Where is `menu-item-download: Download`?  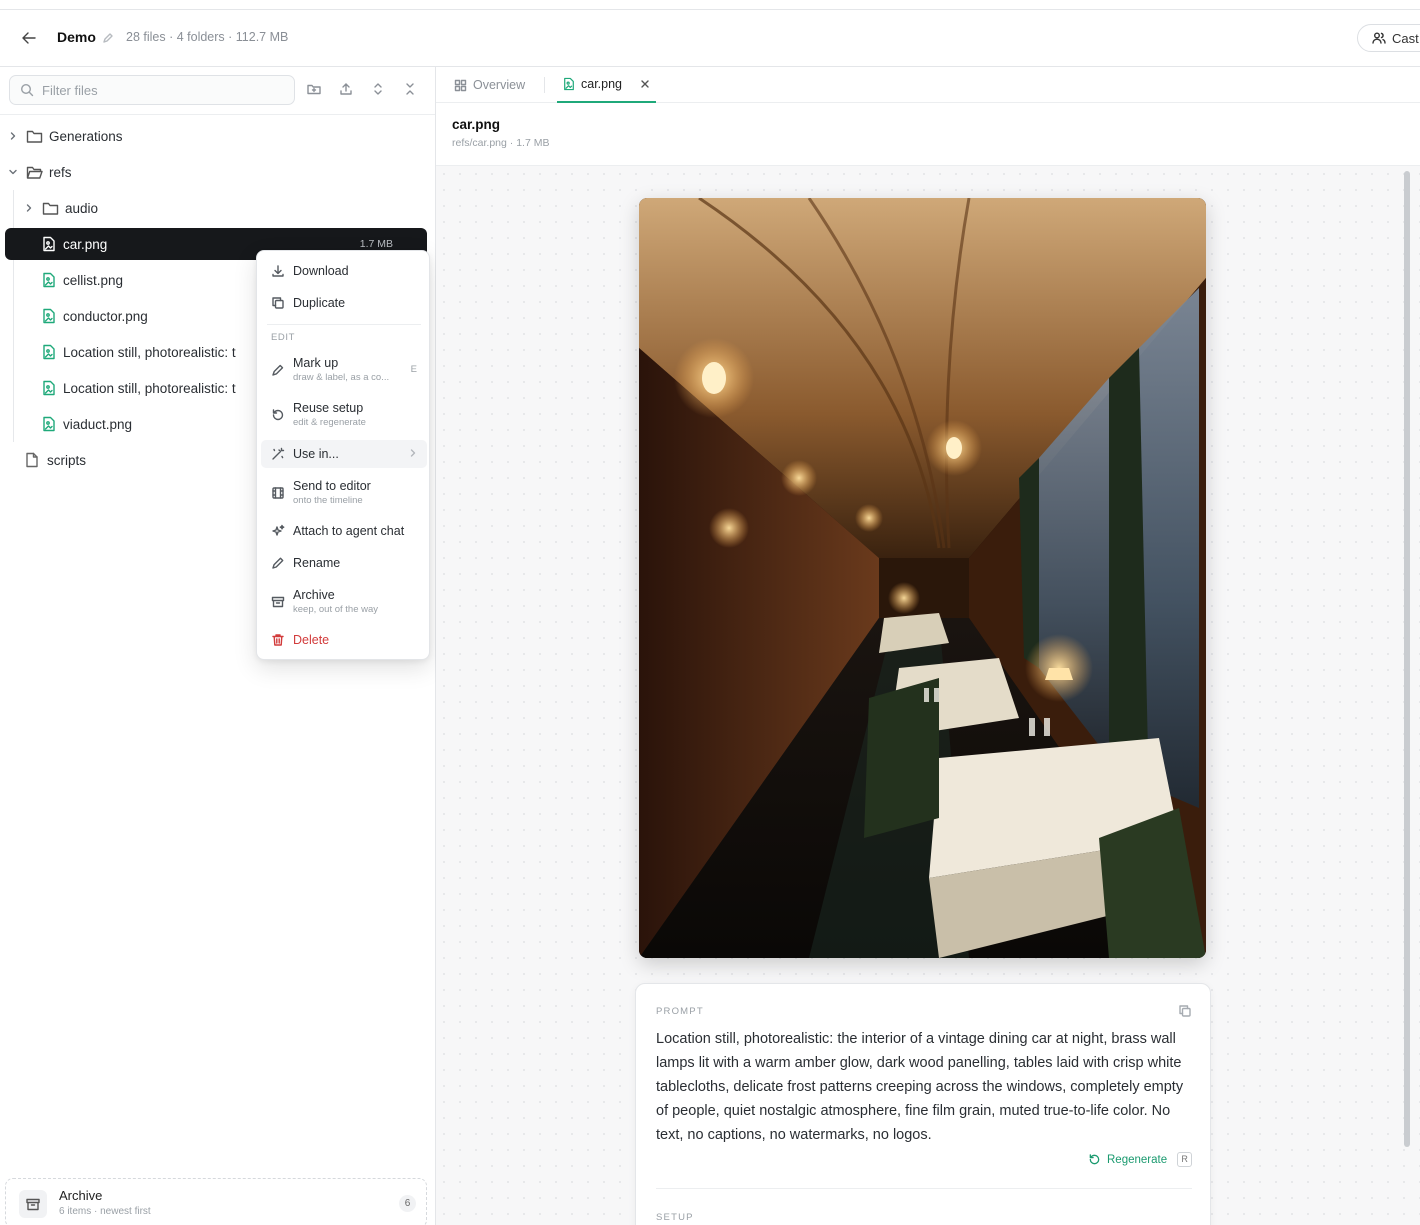
menu-item-download: Download is located at coordinates (344, 271).